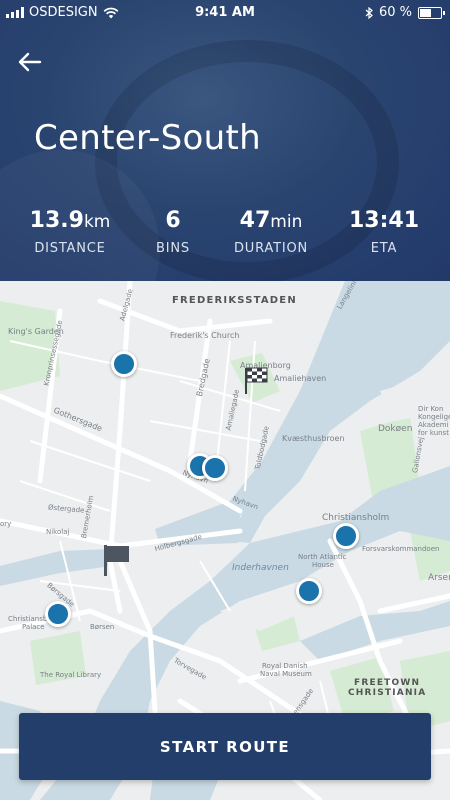  I want to click on map-label: Nikolaj, so click(58, 532).